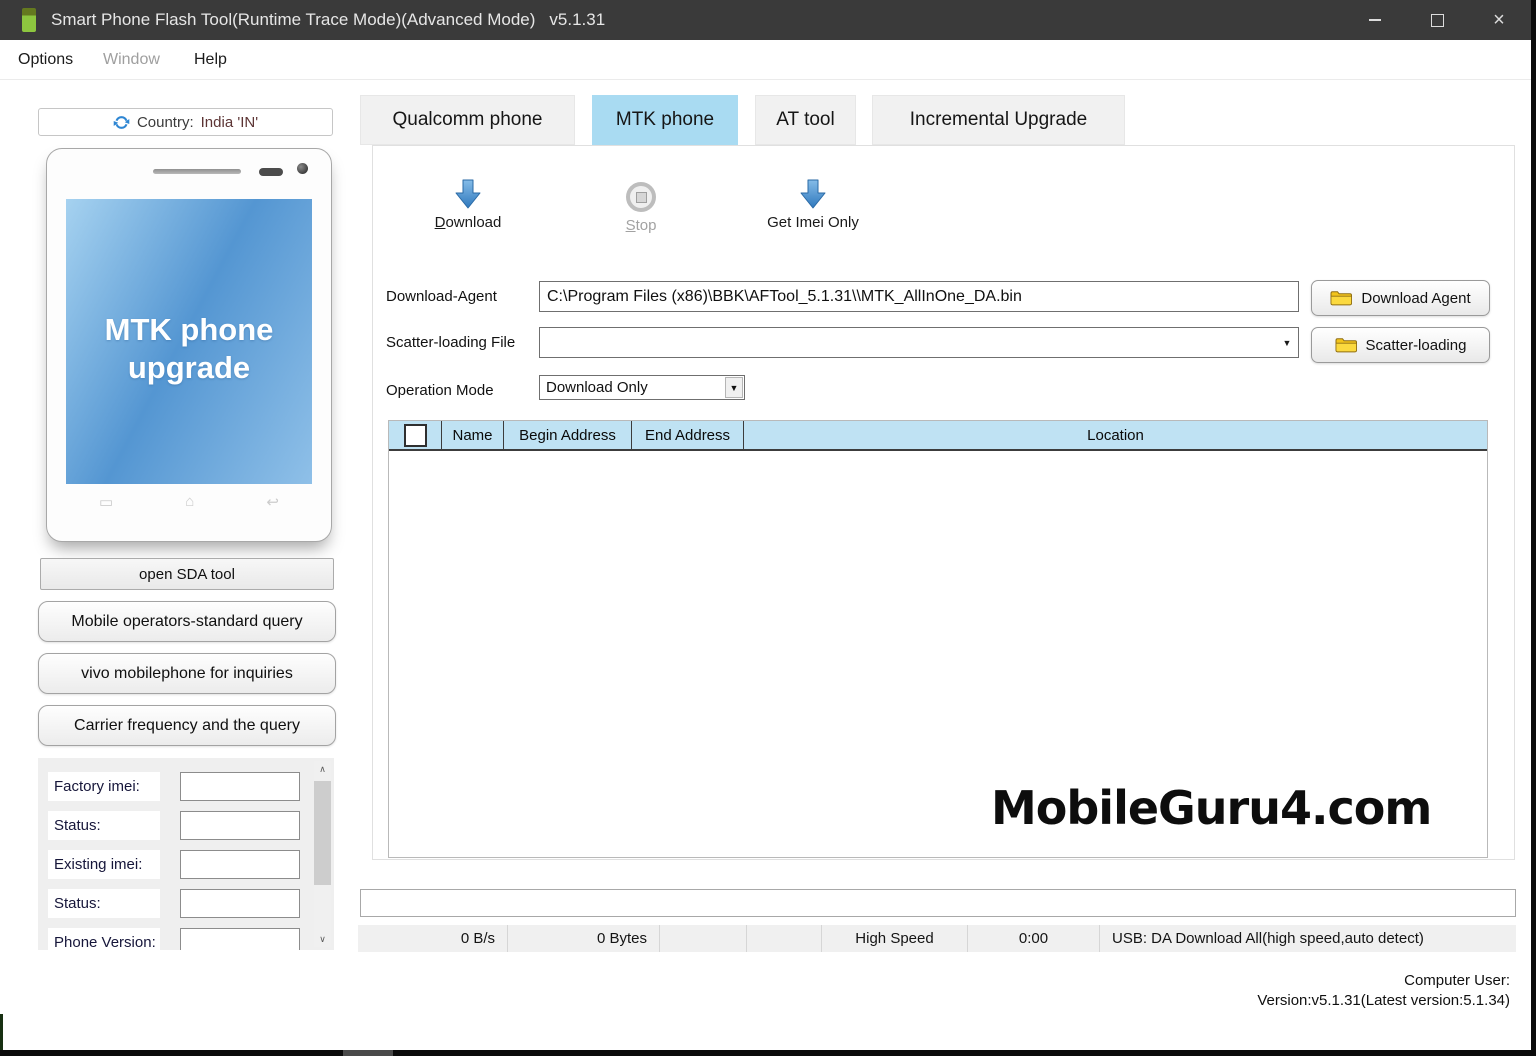  I want to click on phone-screen: MTK phone upgrade, so click(189, 341).